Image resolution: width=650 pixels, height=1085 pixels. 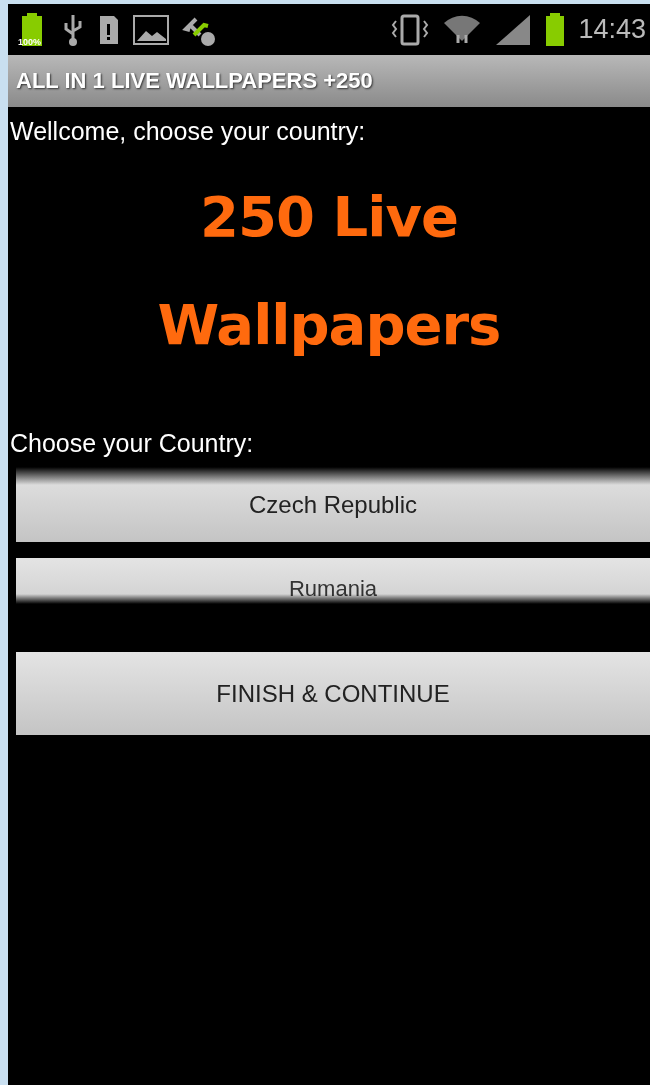 I want to click on welcome-text: Wellcome, choose your country:, so click(x=188, y=131).